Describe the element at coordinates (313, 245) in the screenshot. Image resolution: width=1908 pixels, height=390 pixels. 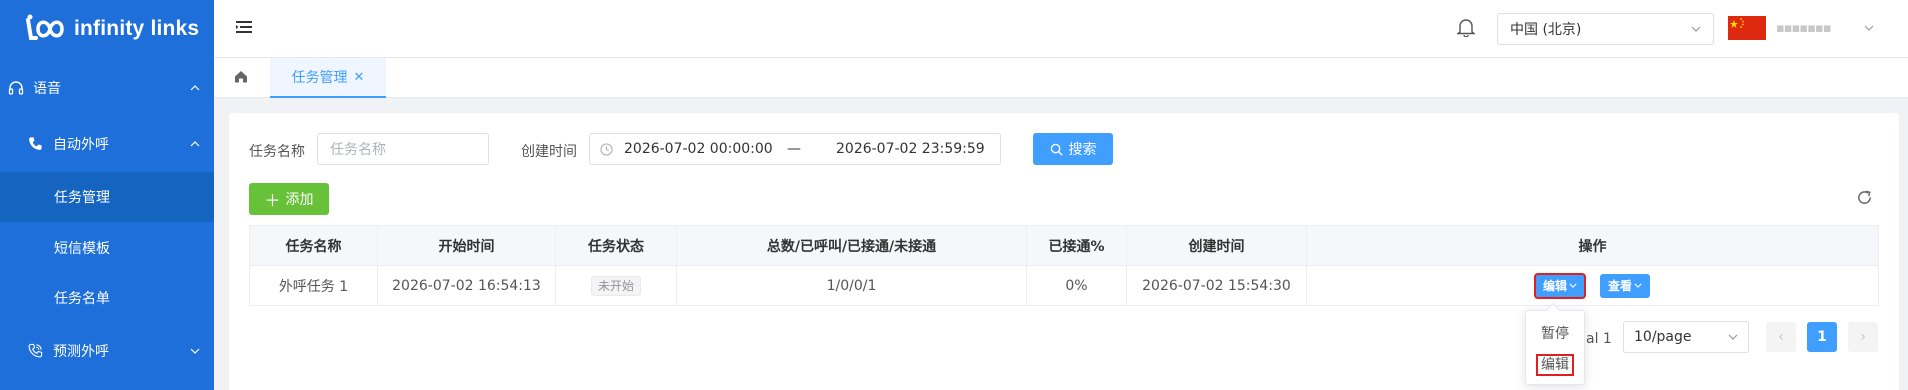
I see `column-header: 任务名称` at that location.